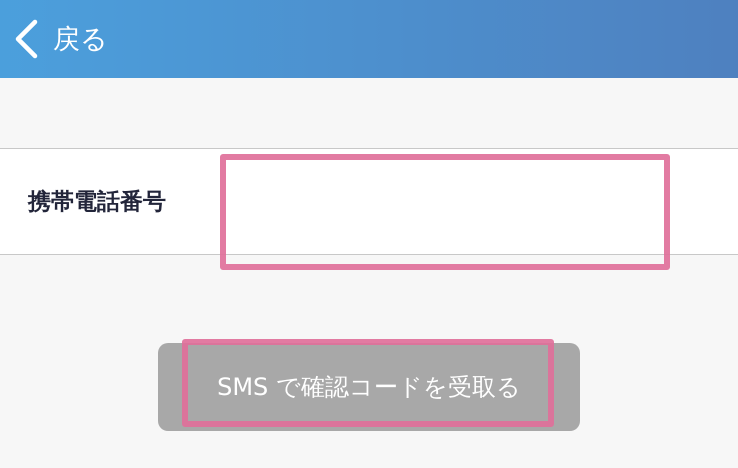 This screenshot has width=738, height=468. I want to click on phone-label: 携帯電話番号, so click(97, 202).